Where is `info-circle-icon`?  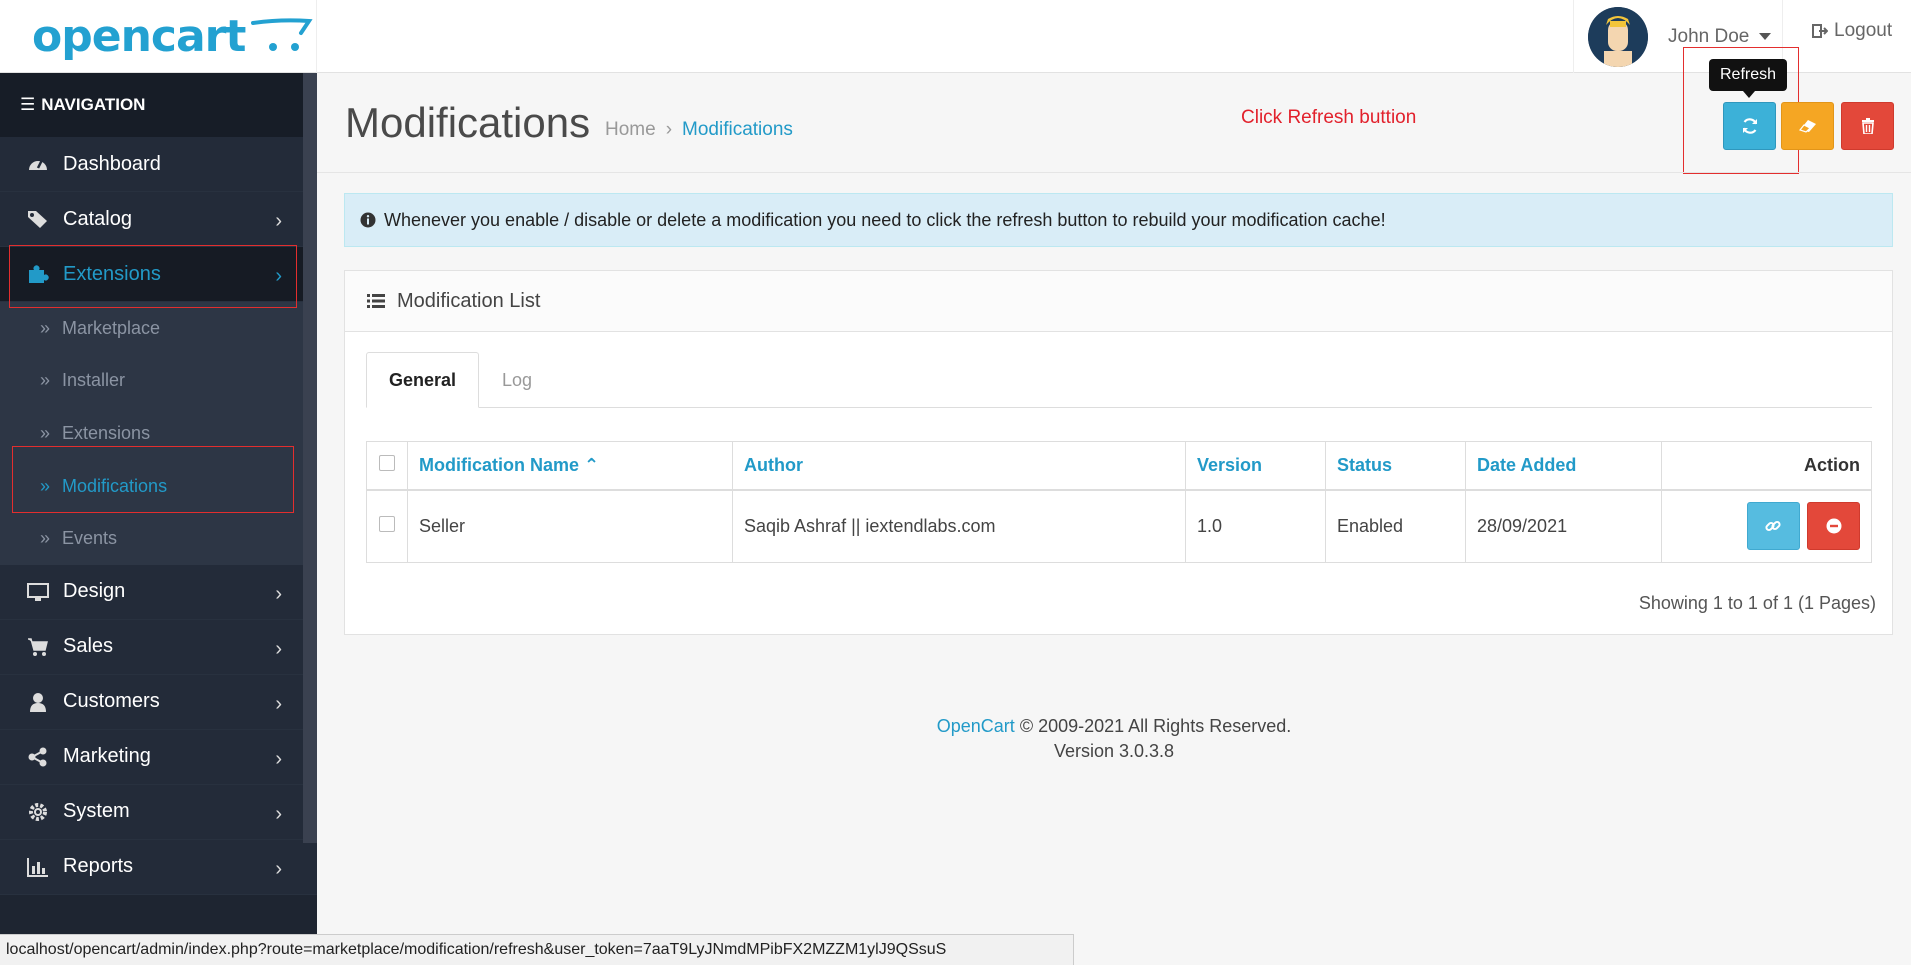
info-circle-icon is located at coordinates (368, 220).